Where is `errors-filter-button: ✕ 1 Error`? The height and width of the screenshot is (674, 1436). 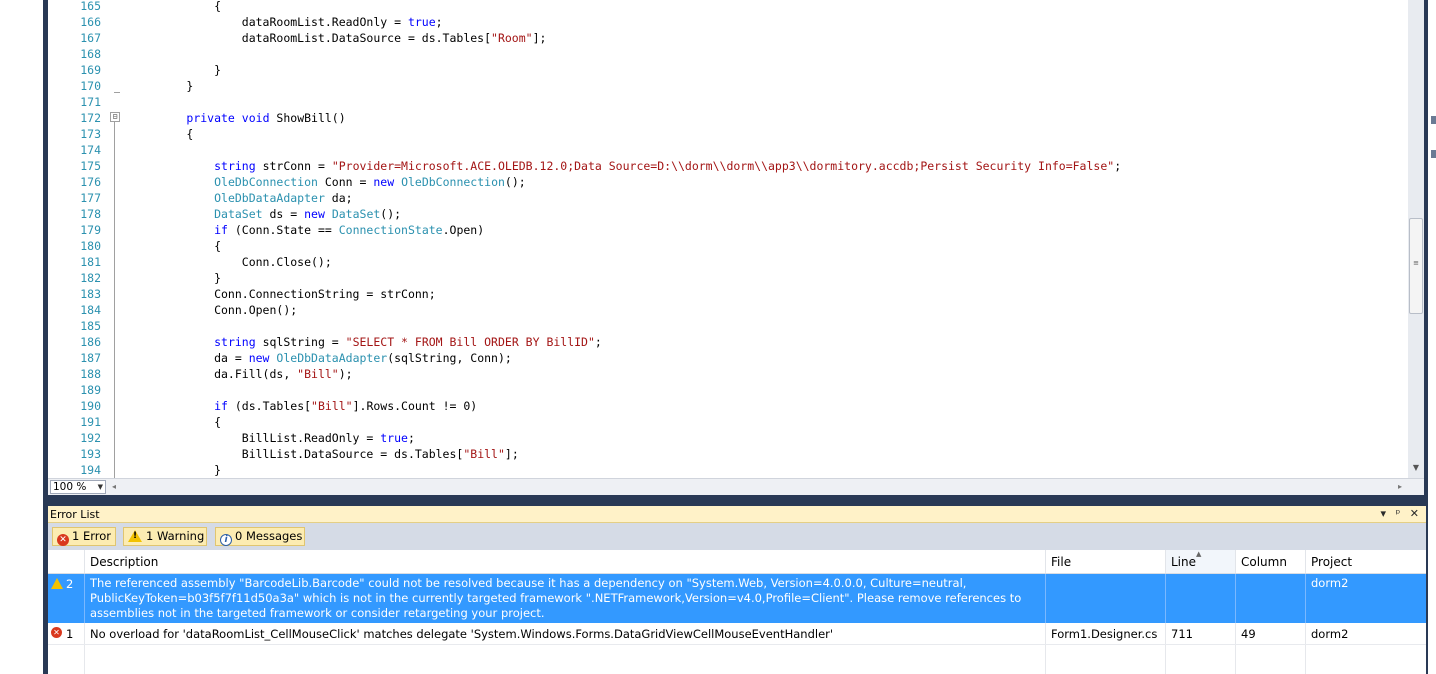 errors-filter-button: ✕ 1 Error is located at coordinates (84, 536).